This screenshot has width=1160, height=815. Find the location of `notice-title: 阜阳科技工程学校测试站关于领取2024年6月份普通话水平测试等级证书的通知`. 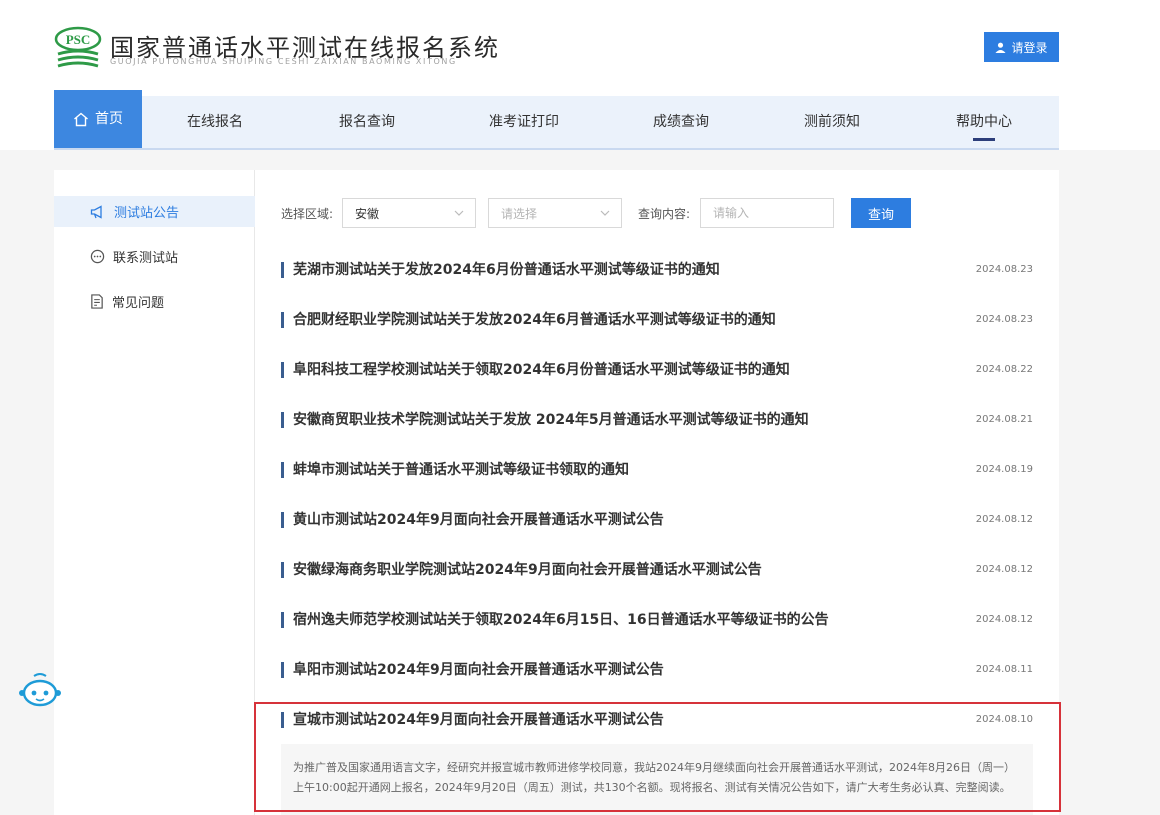

notice-title: 阜阳科技工程学校测试站关于领取2024年6月份普通话水平测试等级证书的通知 is located at coordinates (541, 370).